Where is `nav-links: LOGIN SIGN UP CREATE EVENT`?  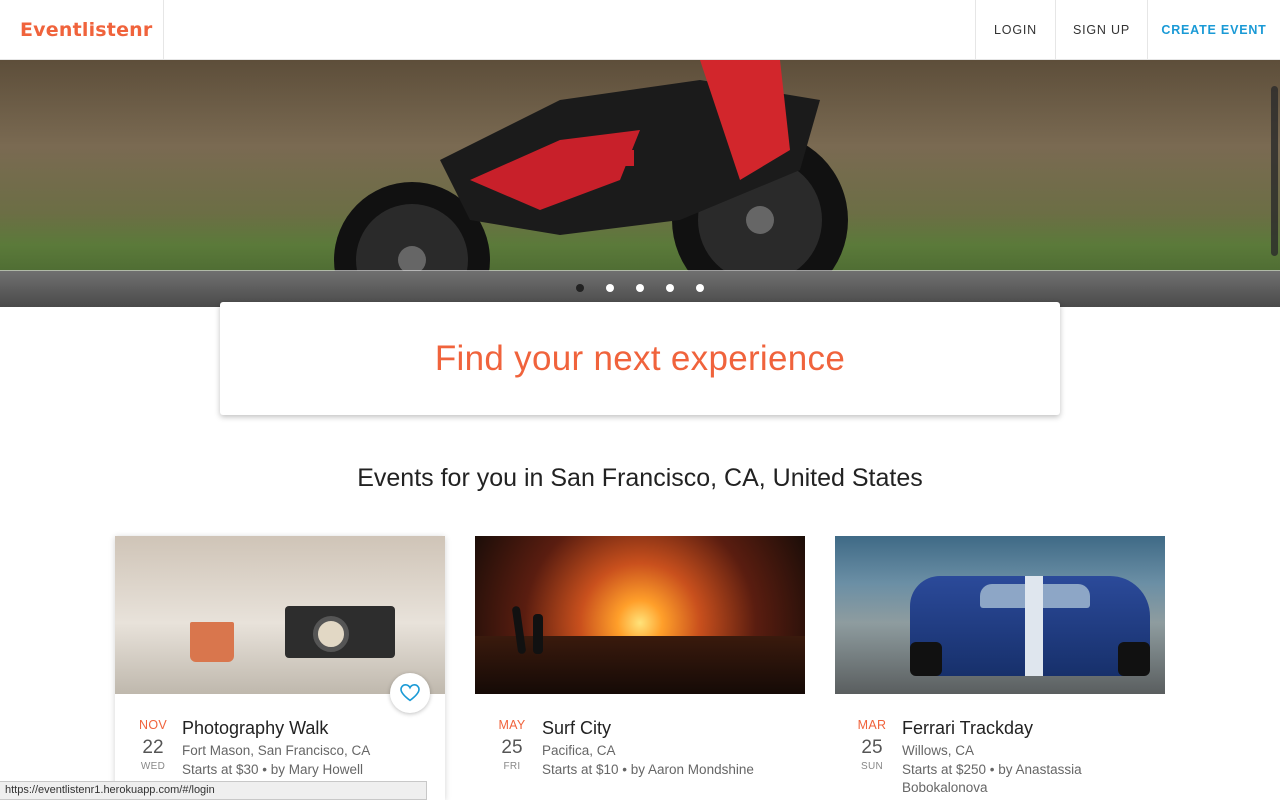 nav-links: LOGIN SIGN UP CREATE EVENT is located at coordinates (1127, 30).